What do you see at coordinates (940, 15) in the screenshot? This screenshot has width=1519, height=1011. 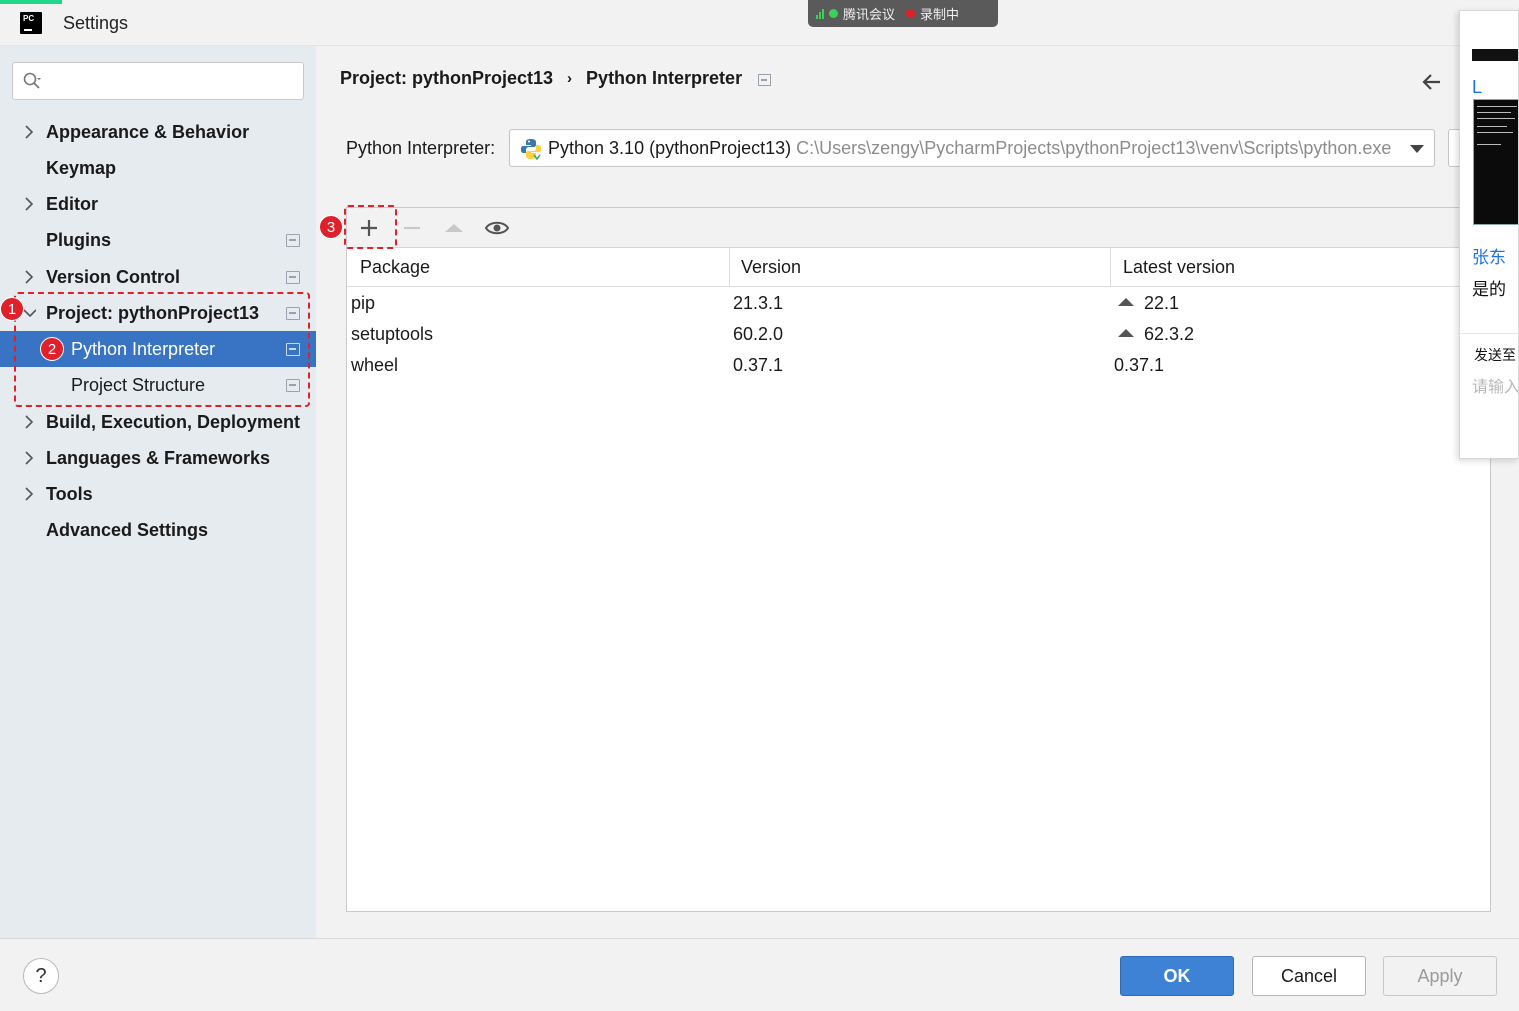 I see `recording-label: 录制中` at bounding box center [940, 15].